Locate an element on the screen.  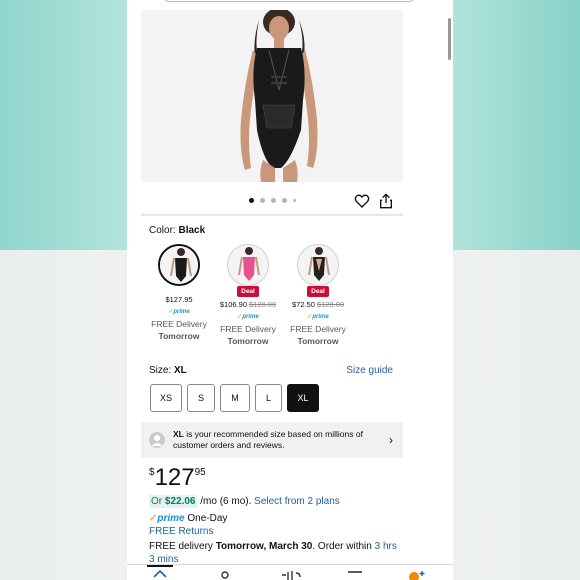
installment-amount: $22.06 is located at coordinates (180, 501).